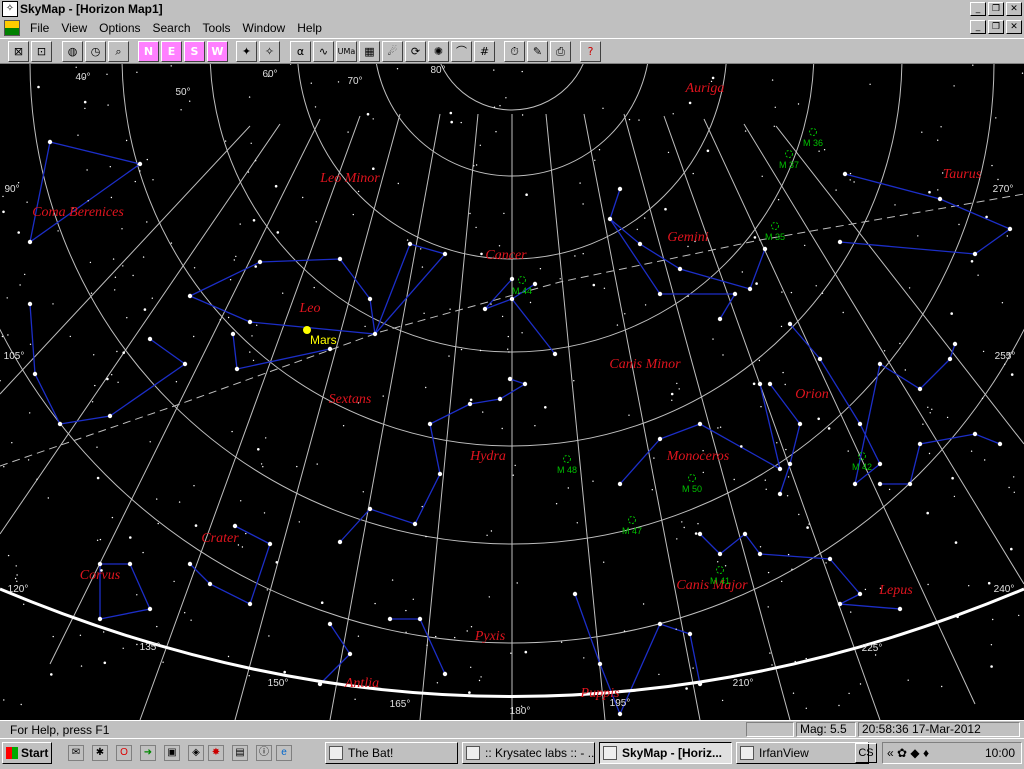  Describe the element at coordinates (27, 753) in the screenshot. I see `start-button: Start` at that location.